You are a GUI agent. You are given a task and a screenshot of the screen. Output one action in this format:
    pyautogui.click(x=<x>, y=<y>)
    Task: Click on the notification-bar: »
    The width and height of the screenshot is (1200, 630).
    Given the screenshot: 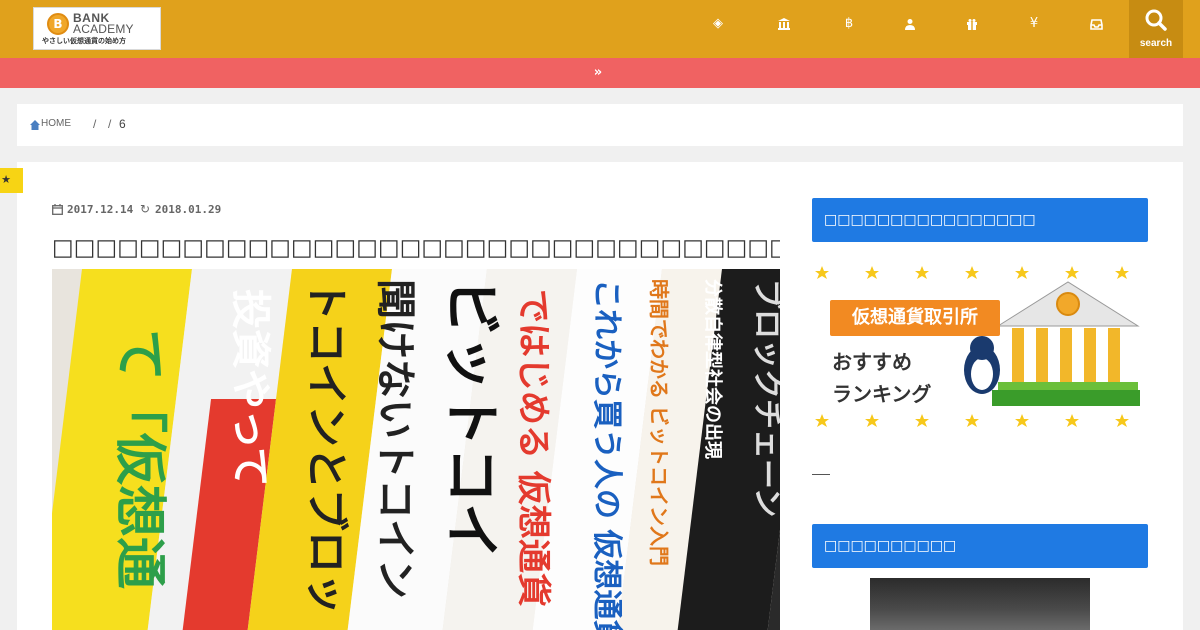 What is the action you would take?
    pyautogui.click(x=600, y=73)
    